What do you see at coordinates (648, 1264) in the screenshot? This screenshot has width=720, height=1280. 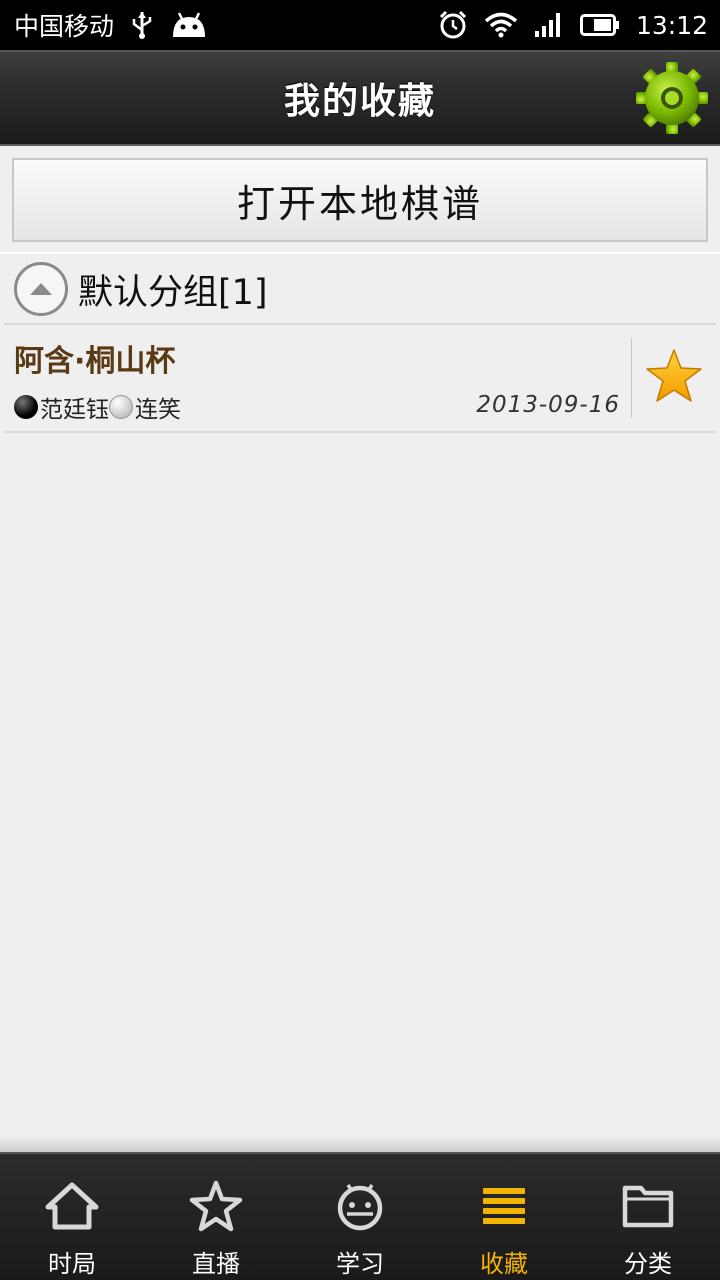 I see `nav-label: 分类` at bounding box center [648, 1264].